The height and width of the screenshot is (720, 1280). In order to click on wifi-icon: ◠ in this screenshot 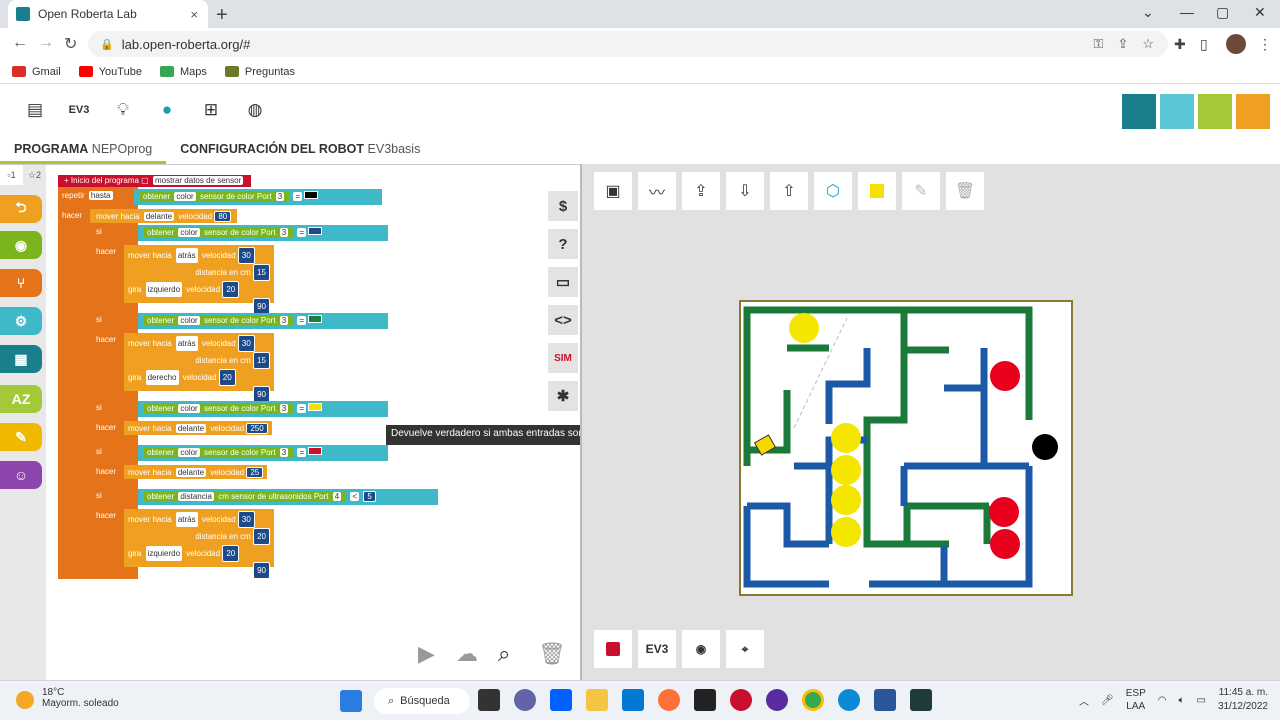, I will do `click(1162, 700)`.